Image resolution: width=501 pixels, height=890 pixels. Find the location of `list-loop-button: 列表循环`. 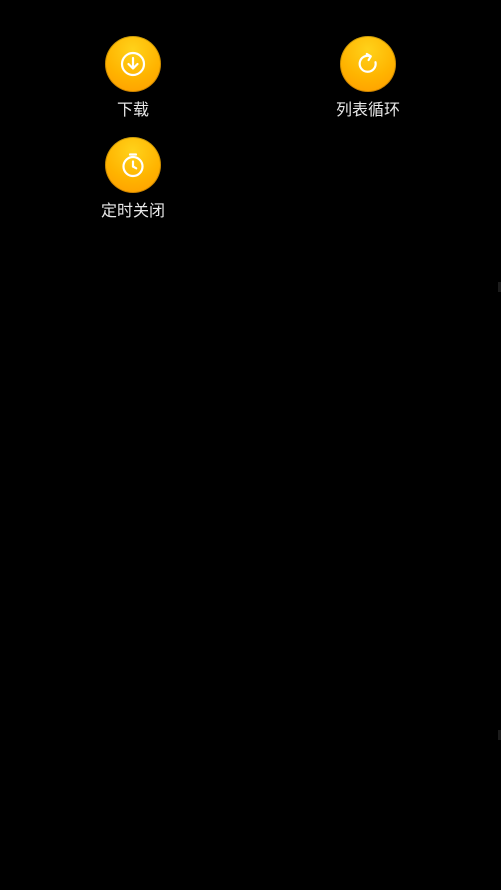

list-loop-button: 列表循环 is located at coordinates (368, 78).